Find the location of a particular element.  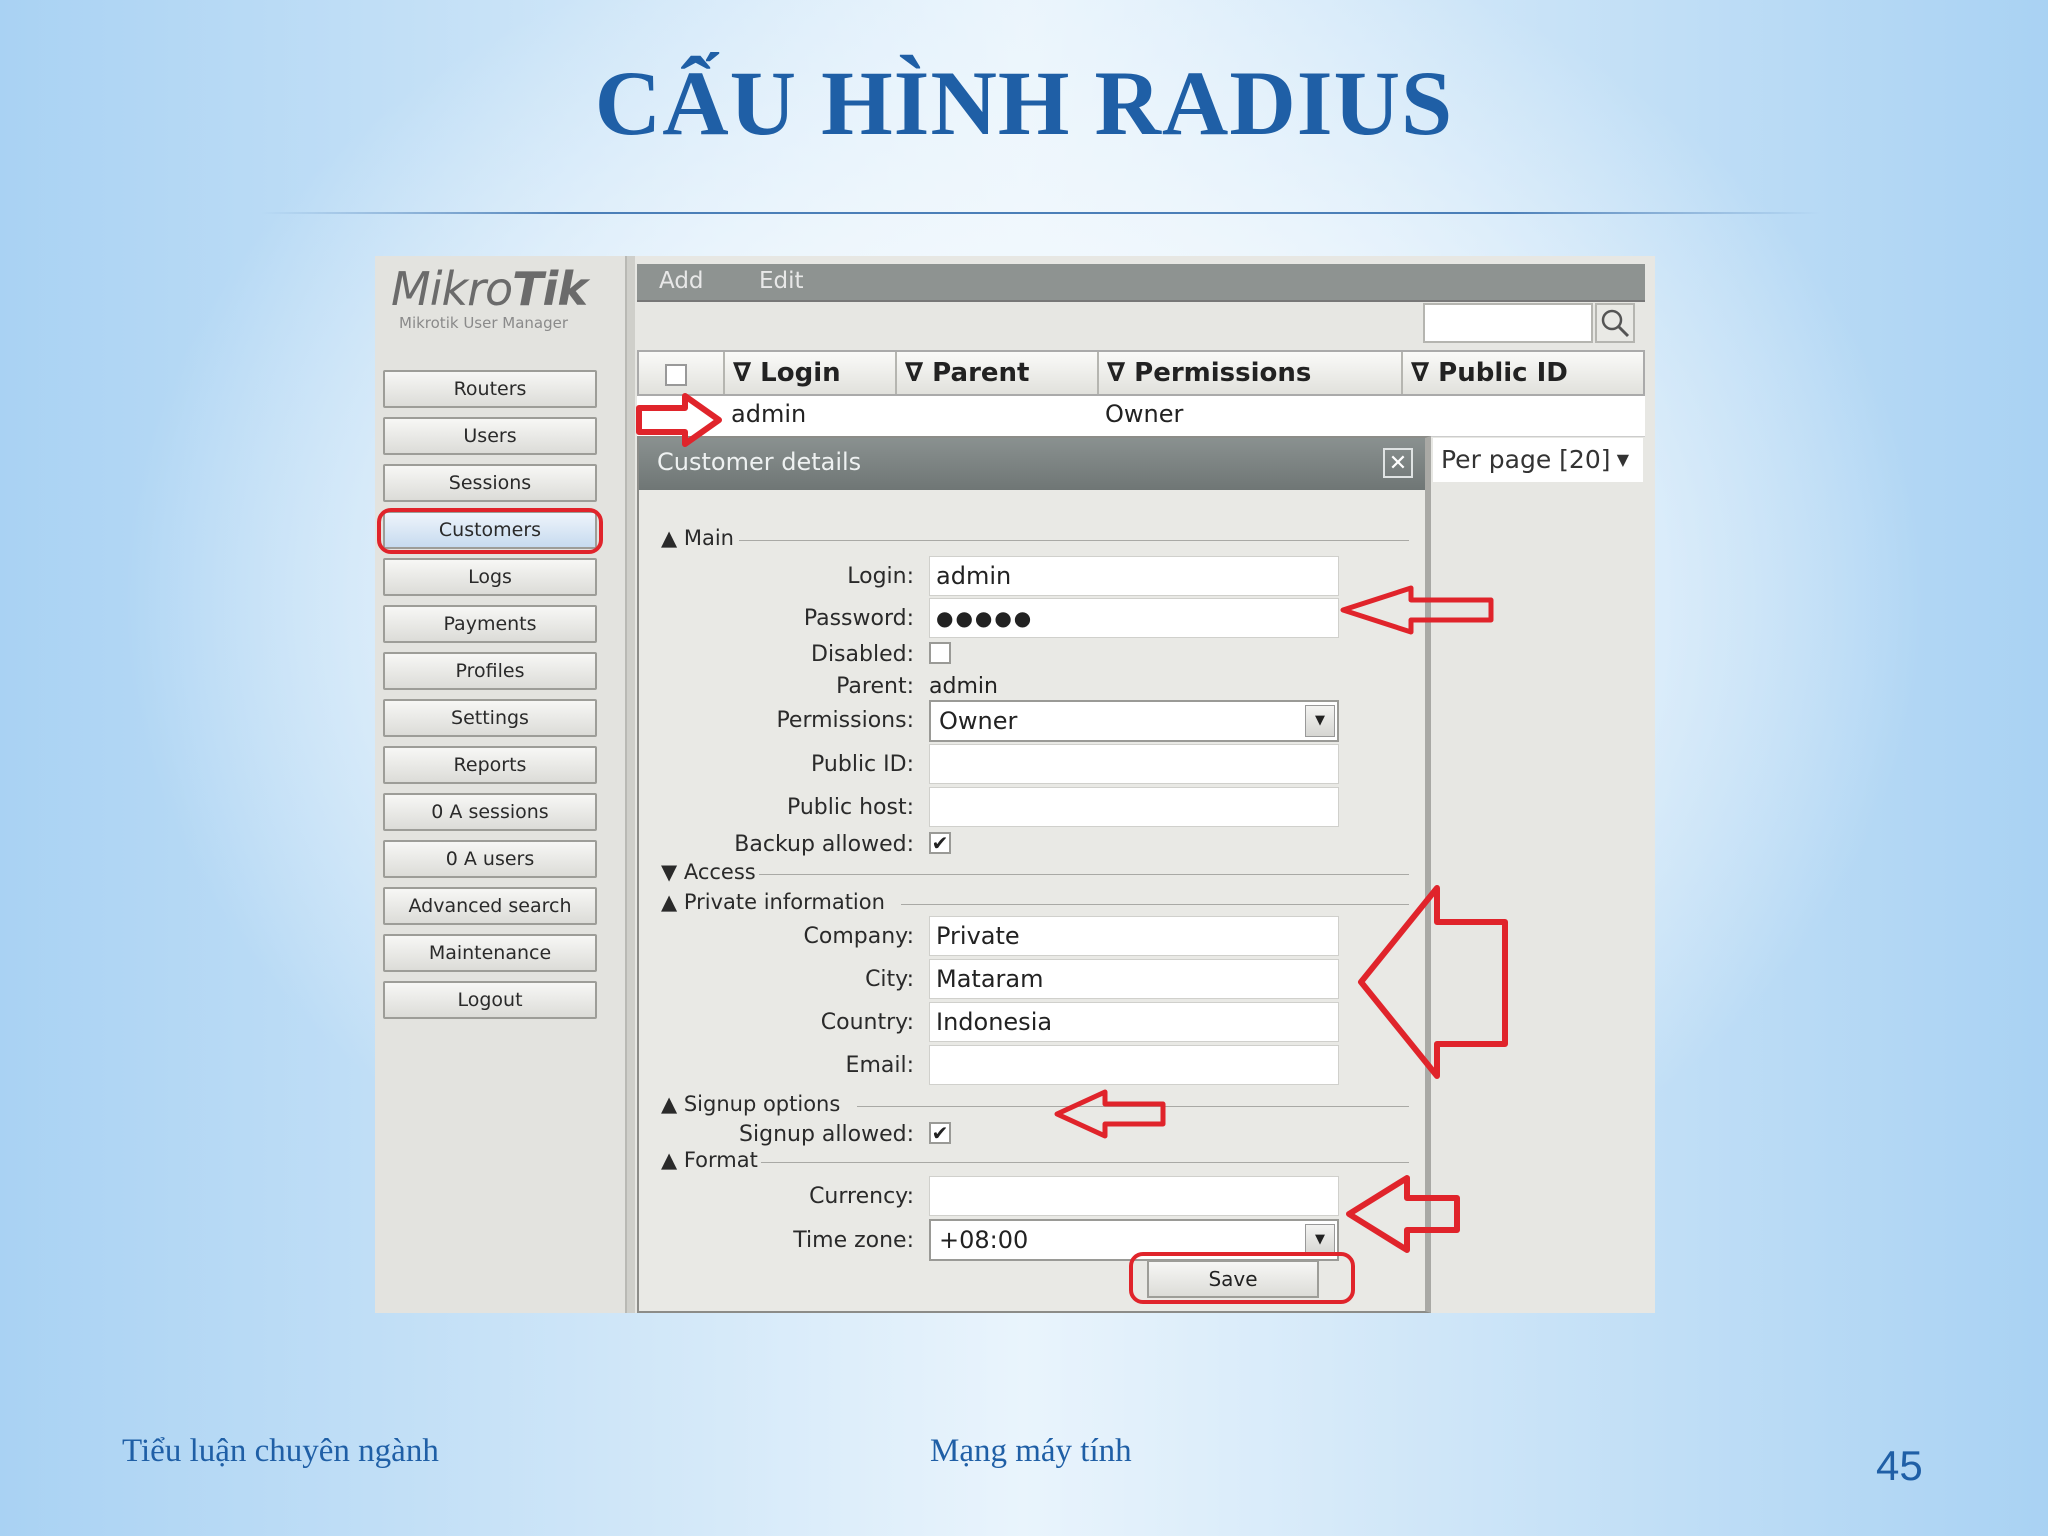

slide-title: CẤU HÌNH RADIUS is located at coordinates (1024, 103).